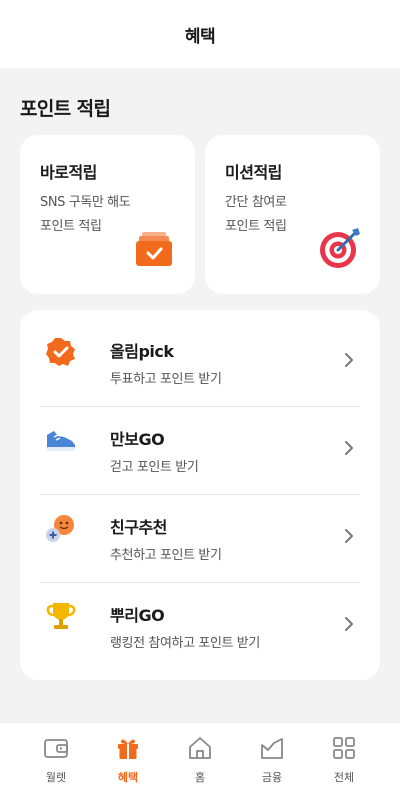 The image size is (400, 796). What do you see at coordinates (200, 713) in the screenshot?
I see `bottom-separator` at bounding box center [200, 713].